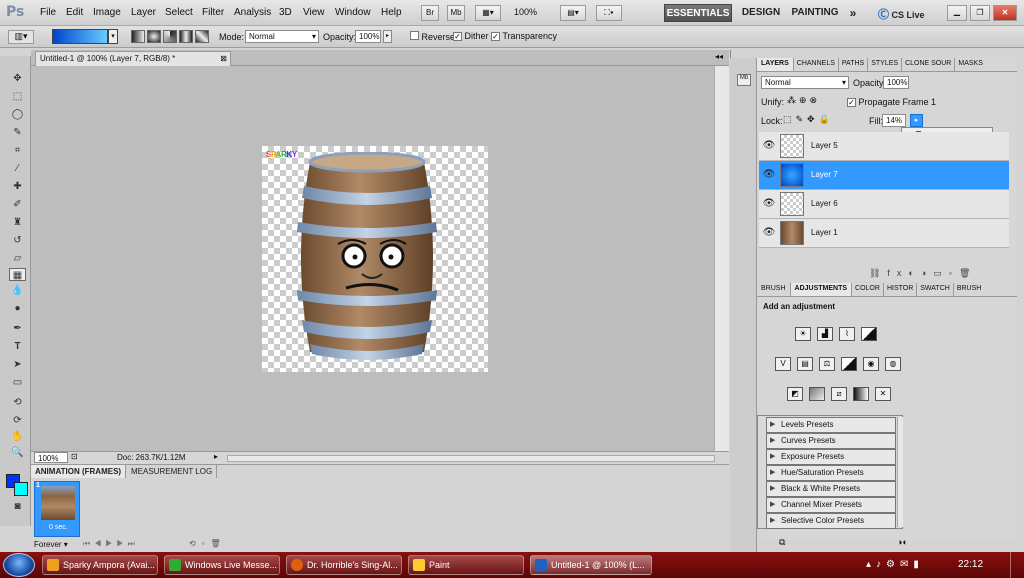  What do you see at coordinates (803, 100) in the screenshot?
I see `unify-icons: ⁂⊕⊗` at bounding box center [803, 100].